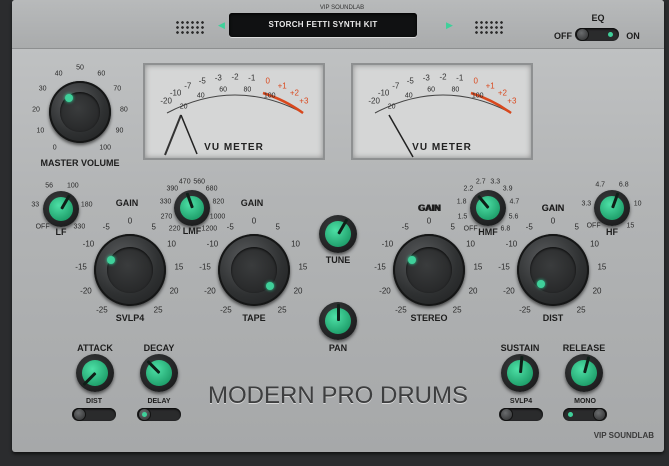 This screenshot has height=466, width=669. Describe the element at coordinates (61, 209) in the screenshot. I see `lf-knob` at that location.